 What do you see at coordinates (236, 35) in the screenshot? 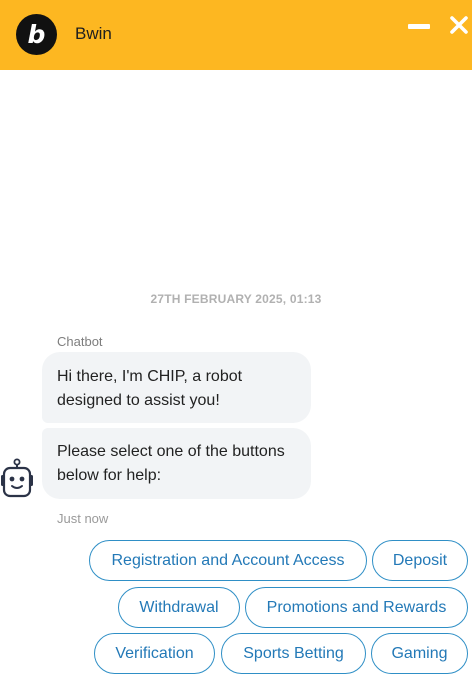
I see `chat-header: b Bwin` at bounding box center [236, 35].